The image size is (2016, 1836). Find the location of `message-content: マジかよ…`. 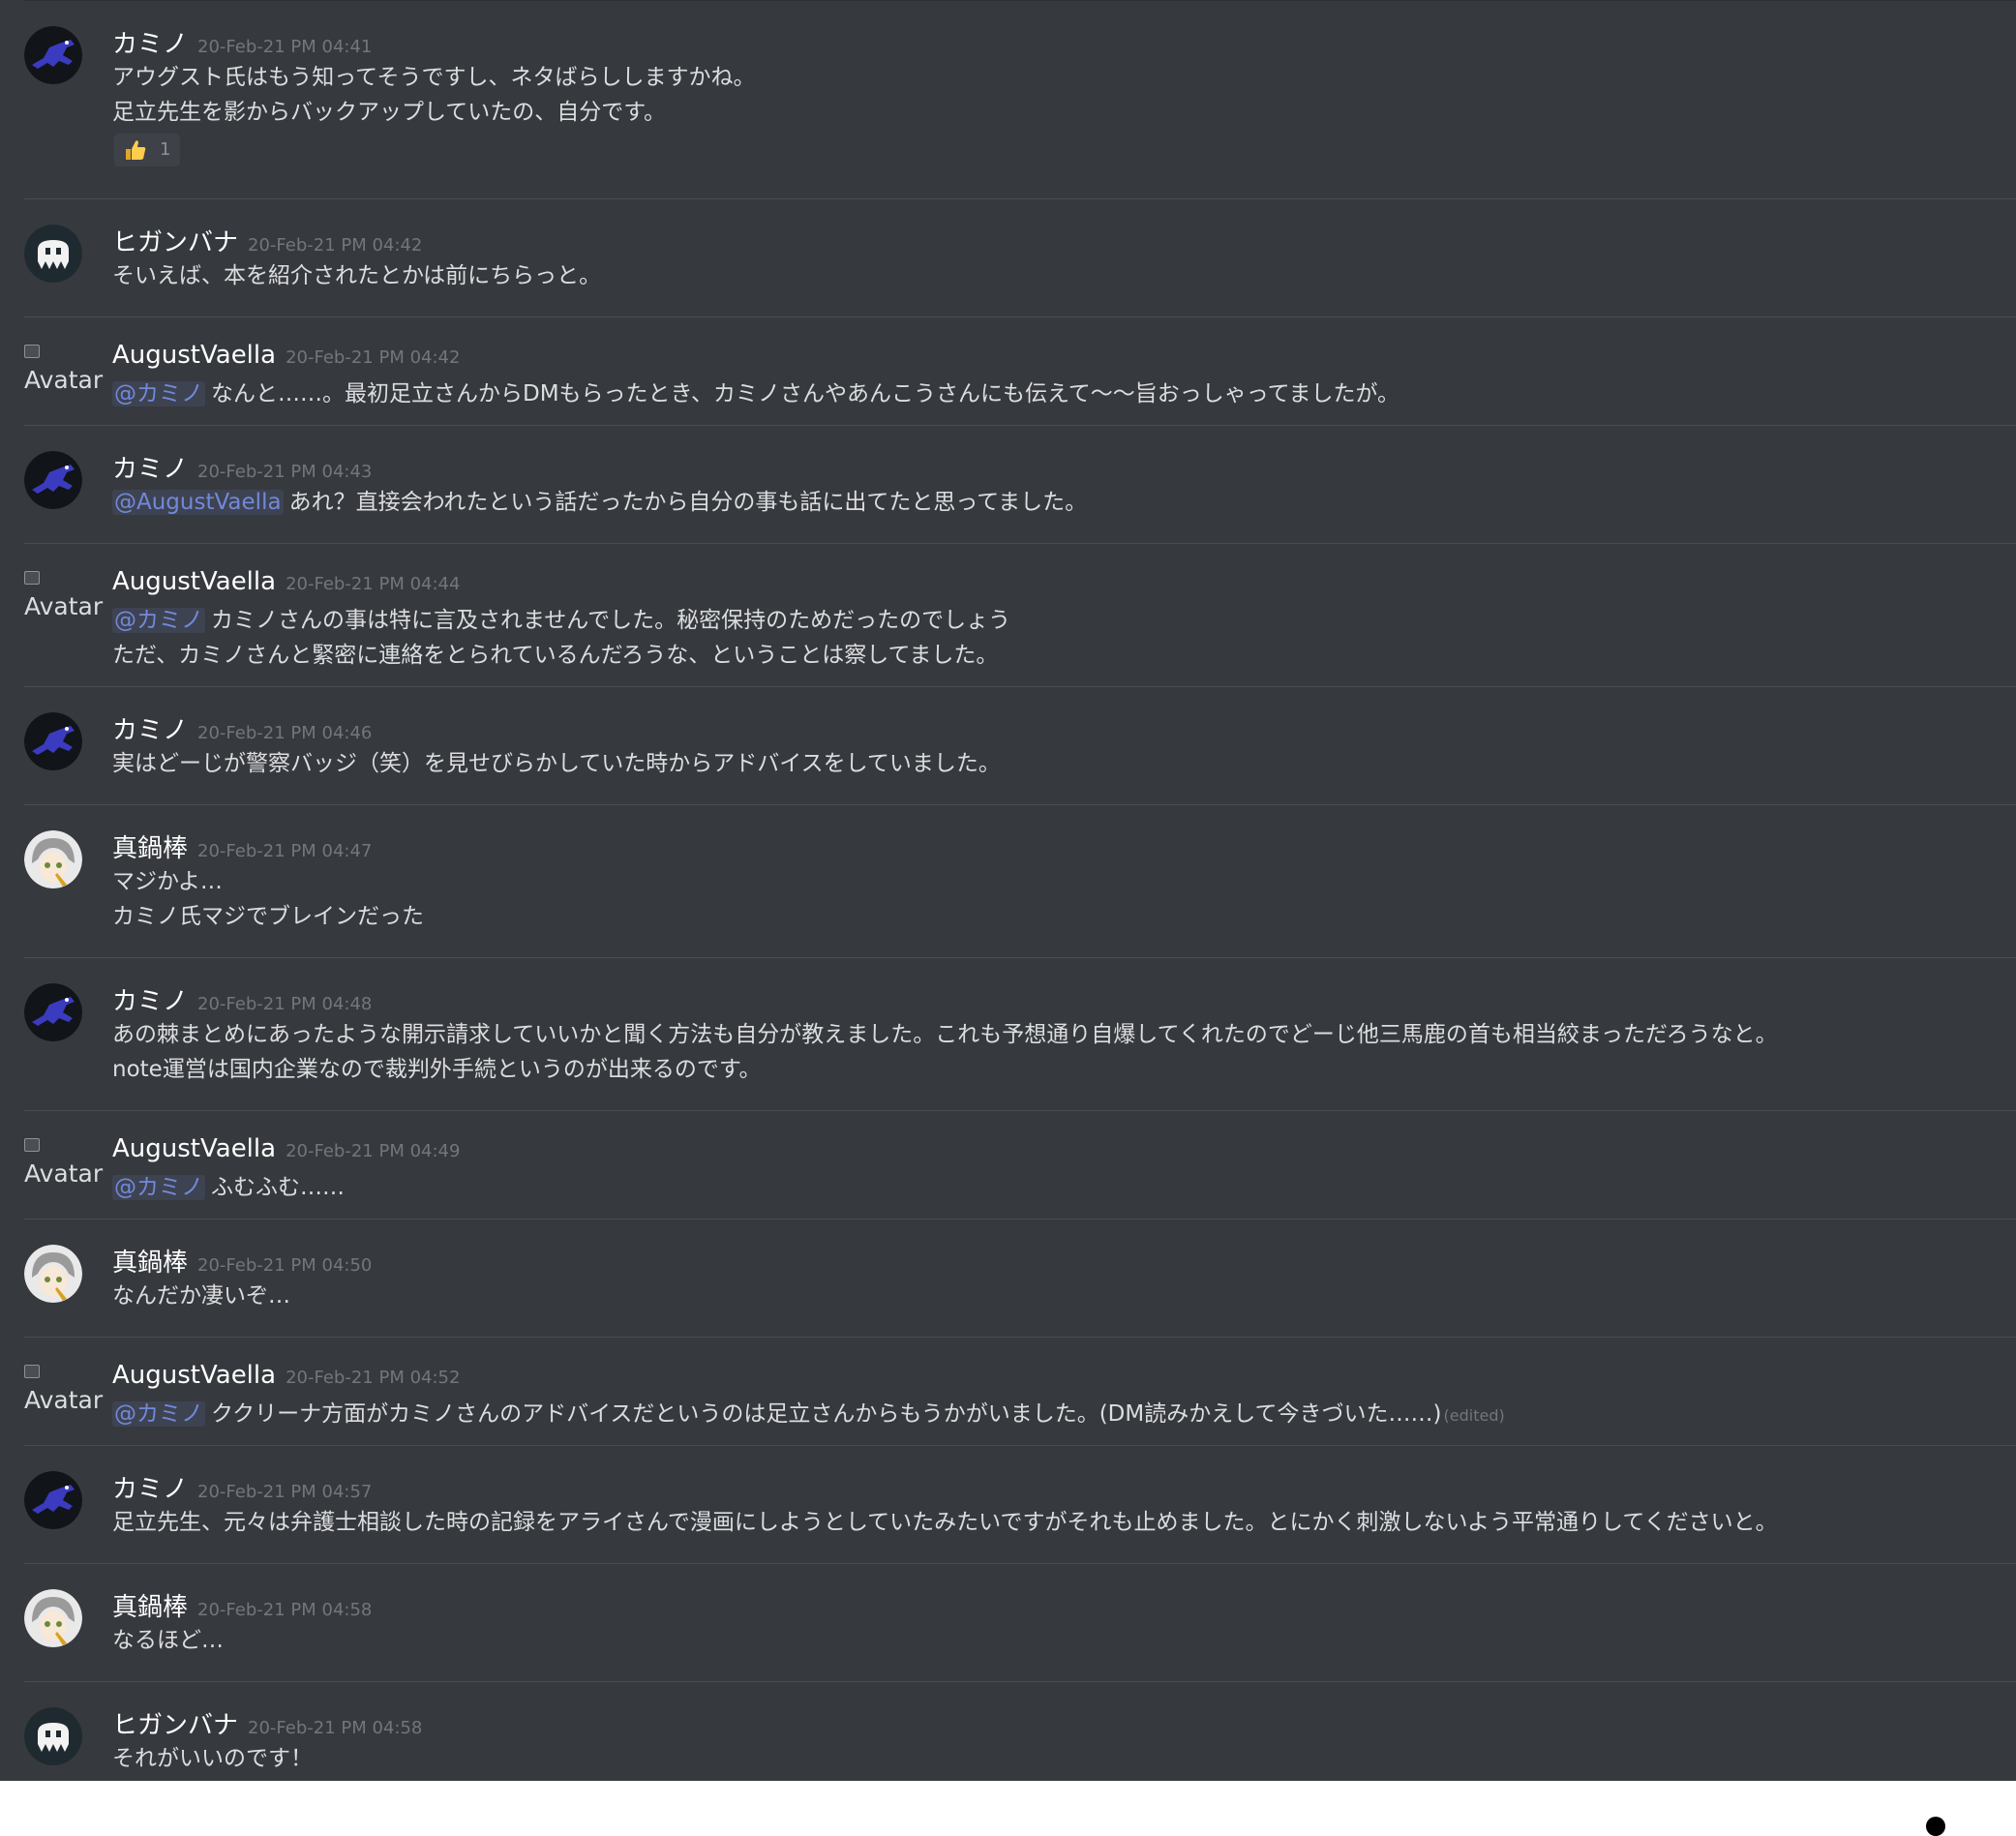

message-content: マジかよ… is located at coordinates (167, 881).